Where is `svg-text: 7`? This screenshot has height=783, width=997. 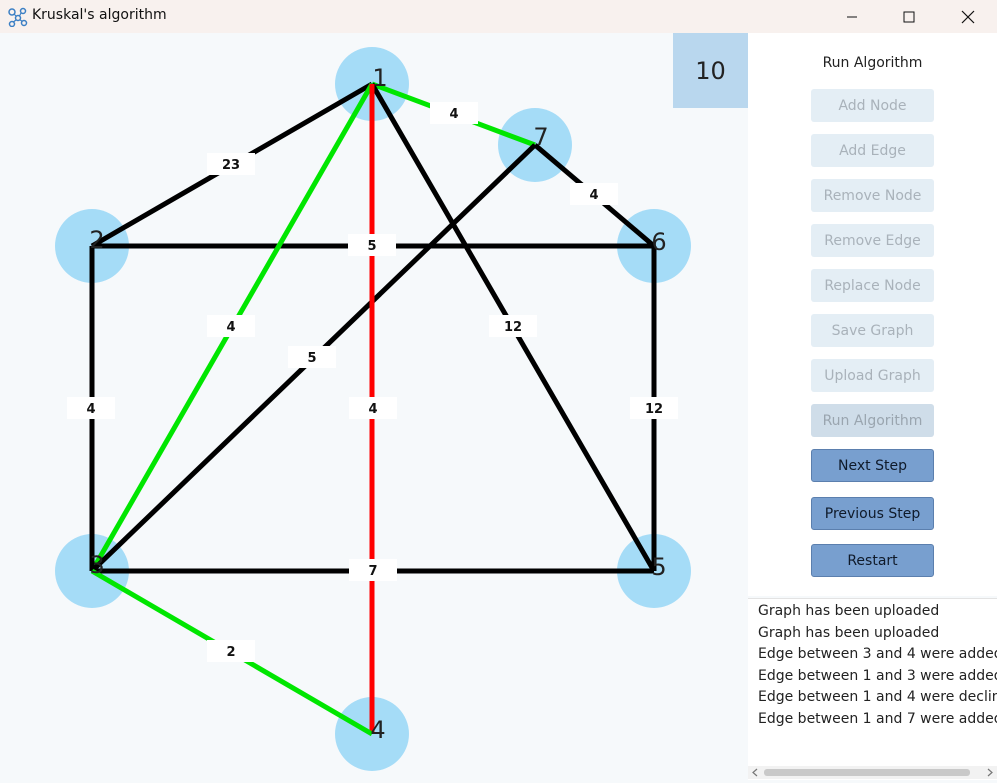
svg-text: 7 is located at coordinates (372, 571).